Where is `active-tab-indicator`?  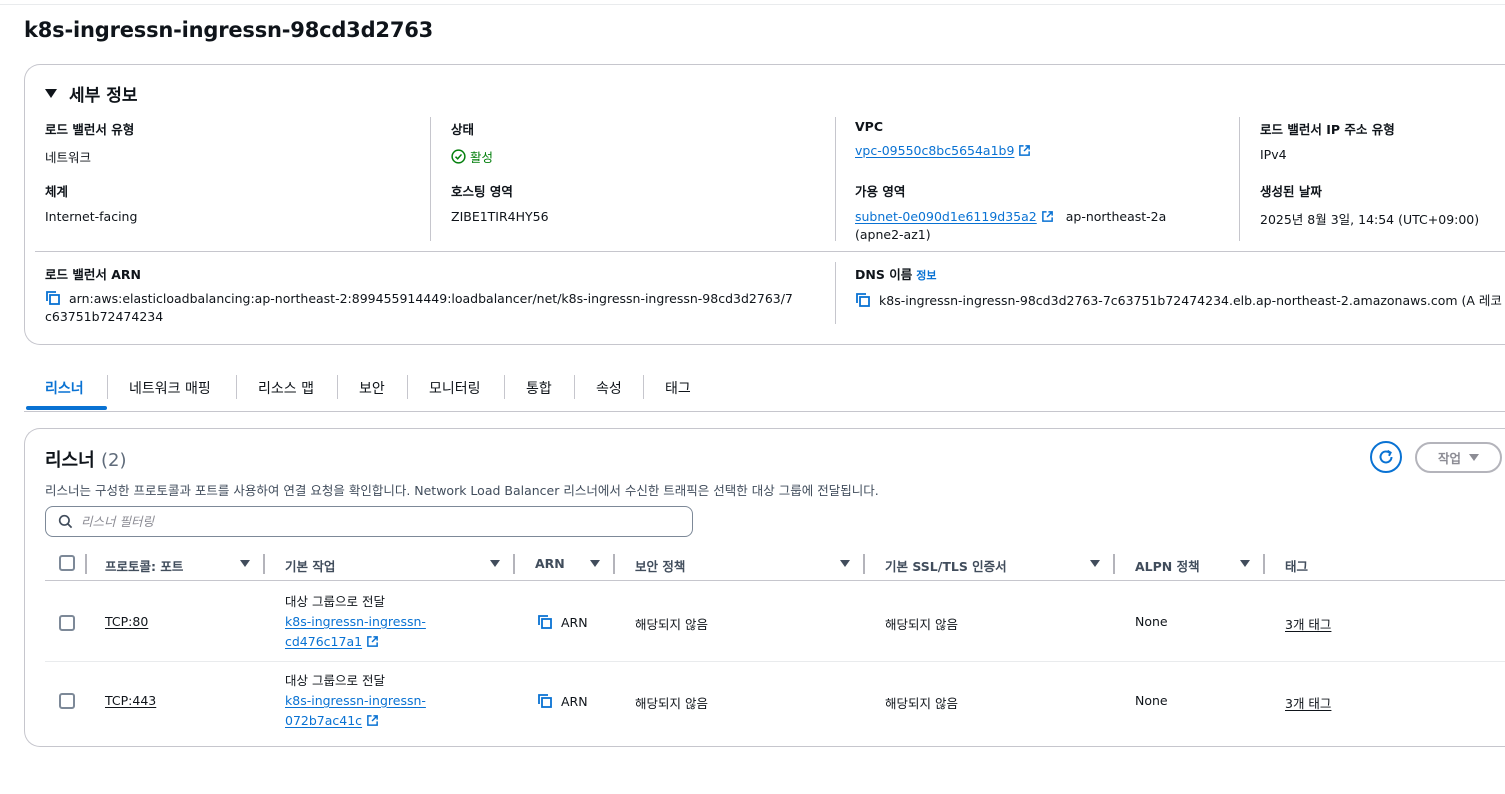 active-tab-indicator is located at coordinates (66, 408).